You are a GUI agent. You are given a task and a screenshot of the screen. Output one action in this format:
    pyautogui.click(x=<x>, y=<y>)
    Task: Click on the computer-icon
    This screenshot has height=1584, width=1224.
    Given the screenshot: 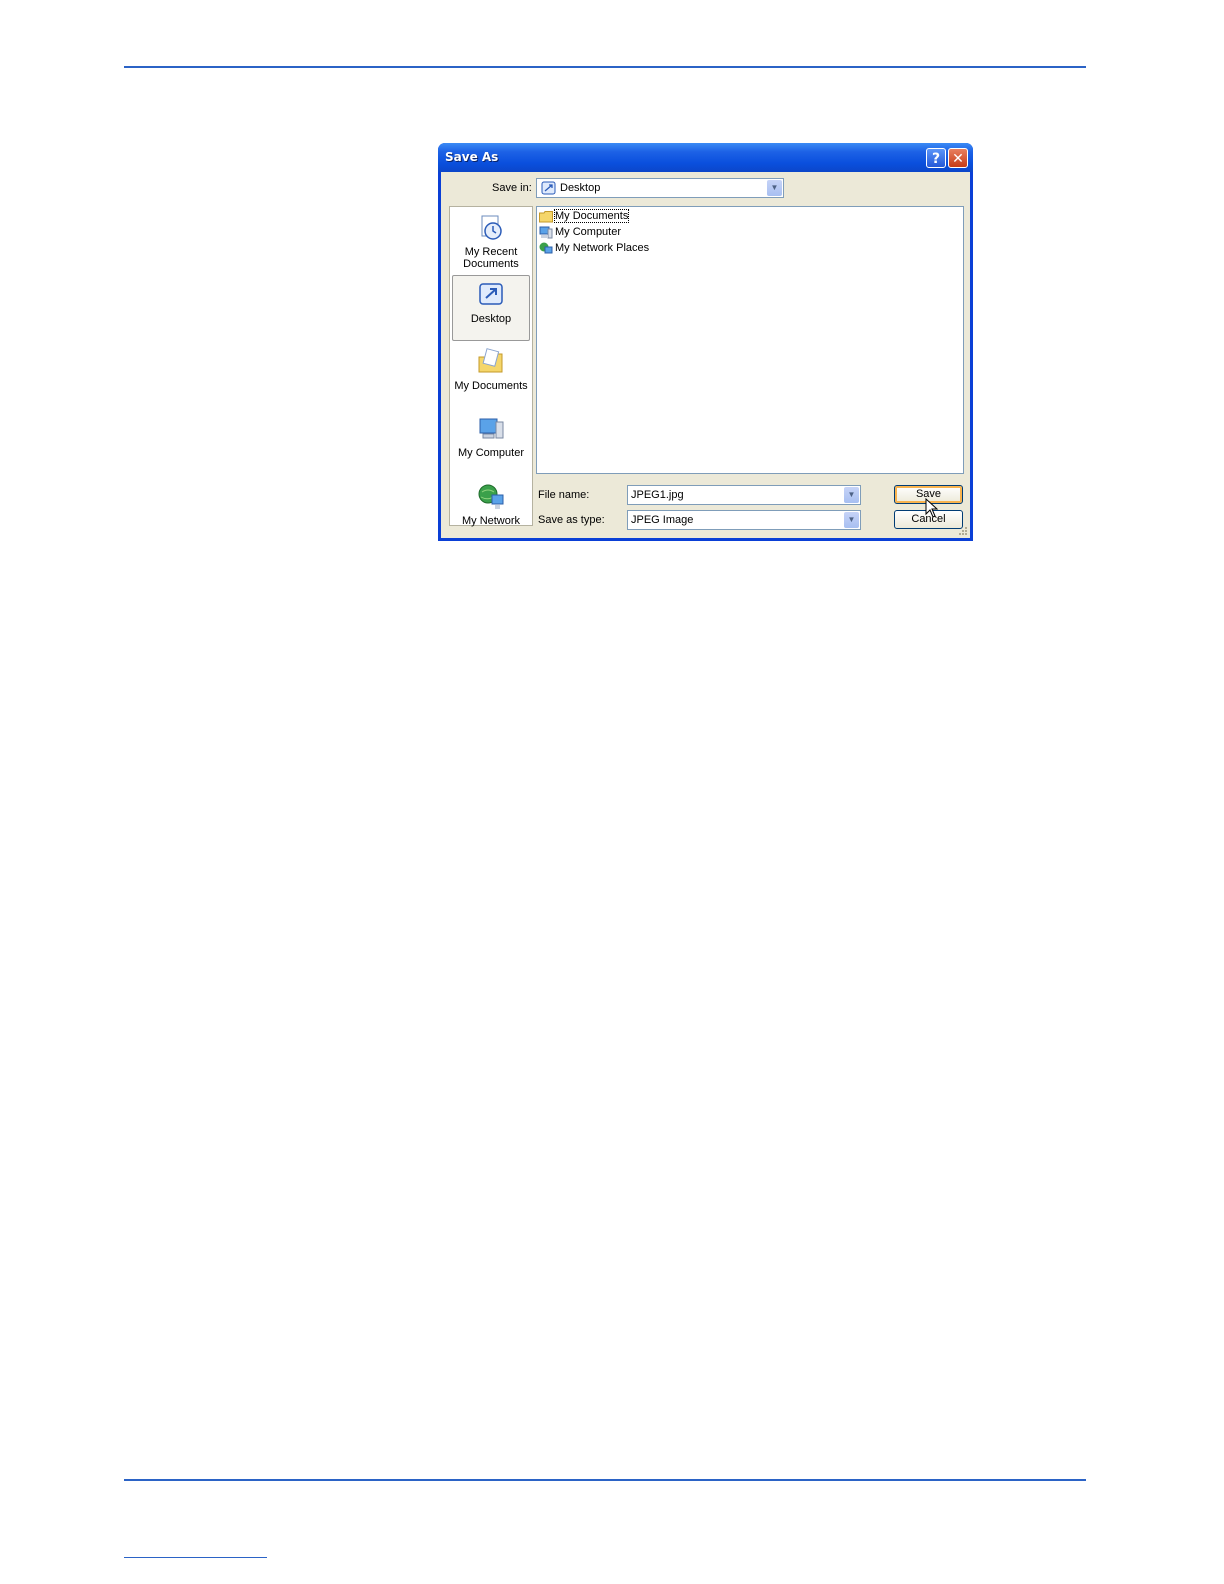 What is the action you would take?
    pyautogui.click(x=546, y=232)
    